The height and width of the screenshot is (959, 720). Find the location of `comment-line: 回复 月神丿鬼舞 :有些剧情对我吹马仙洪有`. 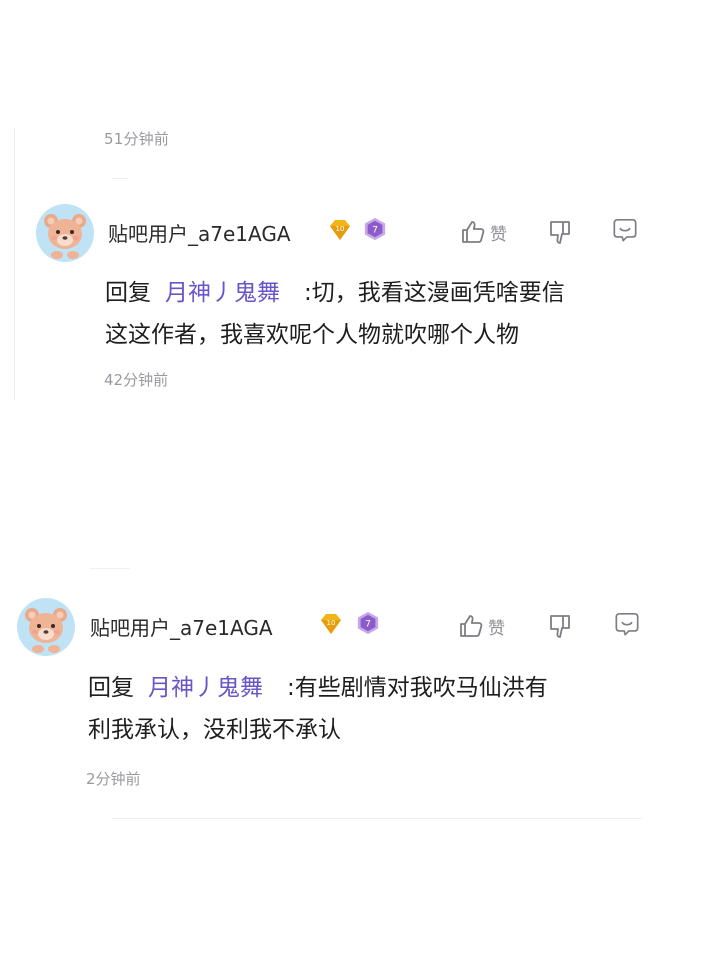

comment-line: 回复 月神丿鬼舞 :有些剧情对我吹马仙洪有 is located at coordinates (368, 688).